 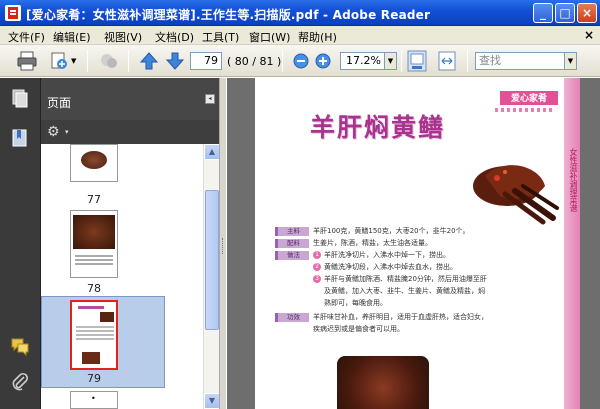 I want to click on thumbnail-label-79: 79, so click(x=94, y=378).